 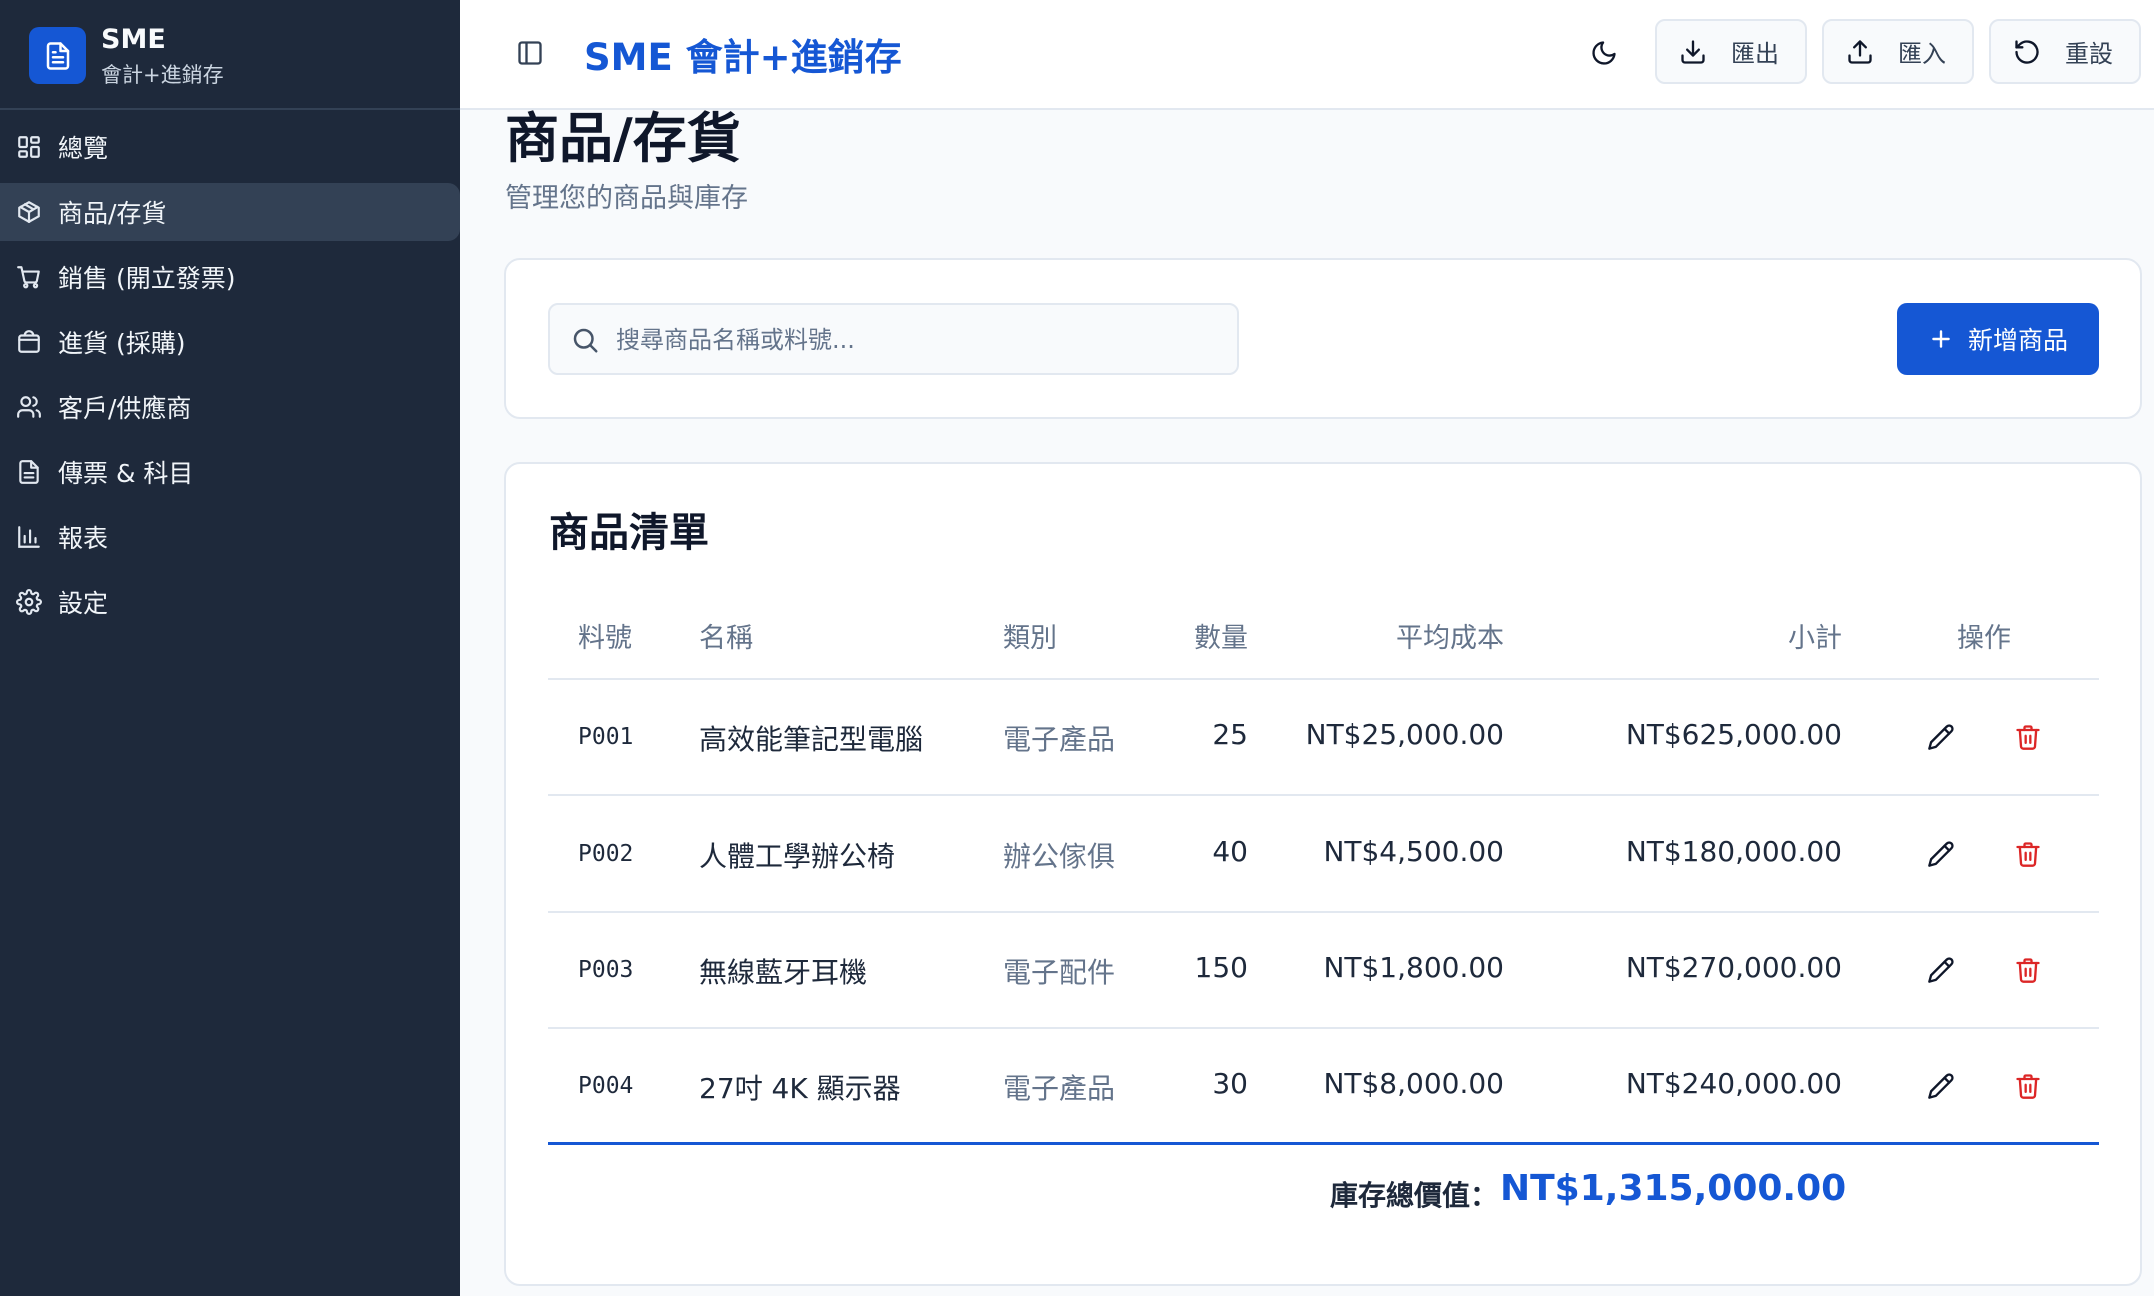 What do you see at coordinates (1860, 52) in the screenshot?
I see `upload-icon` at bounding box center [1860, 52].